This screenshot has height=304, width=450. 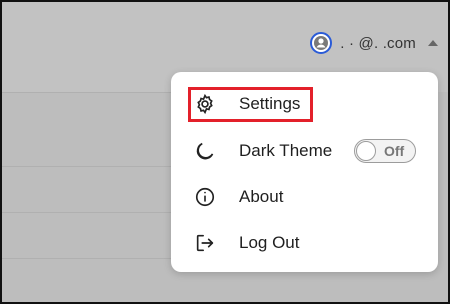 I want to click on caret-up-icon, so click(x=433, y=43).